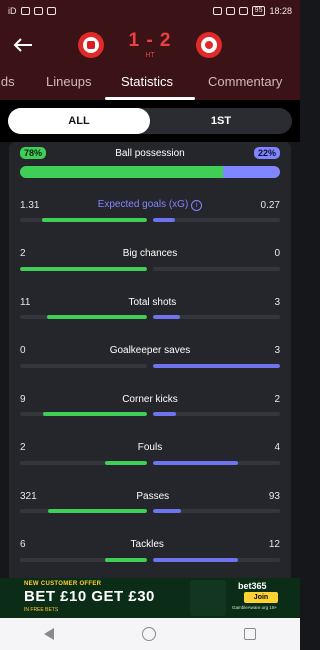 The width and height of the screenshot is (320, 650). I want to click on stat-away-value: 2, so click(277, 399).